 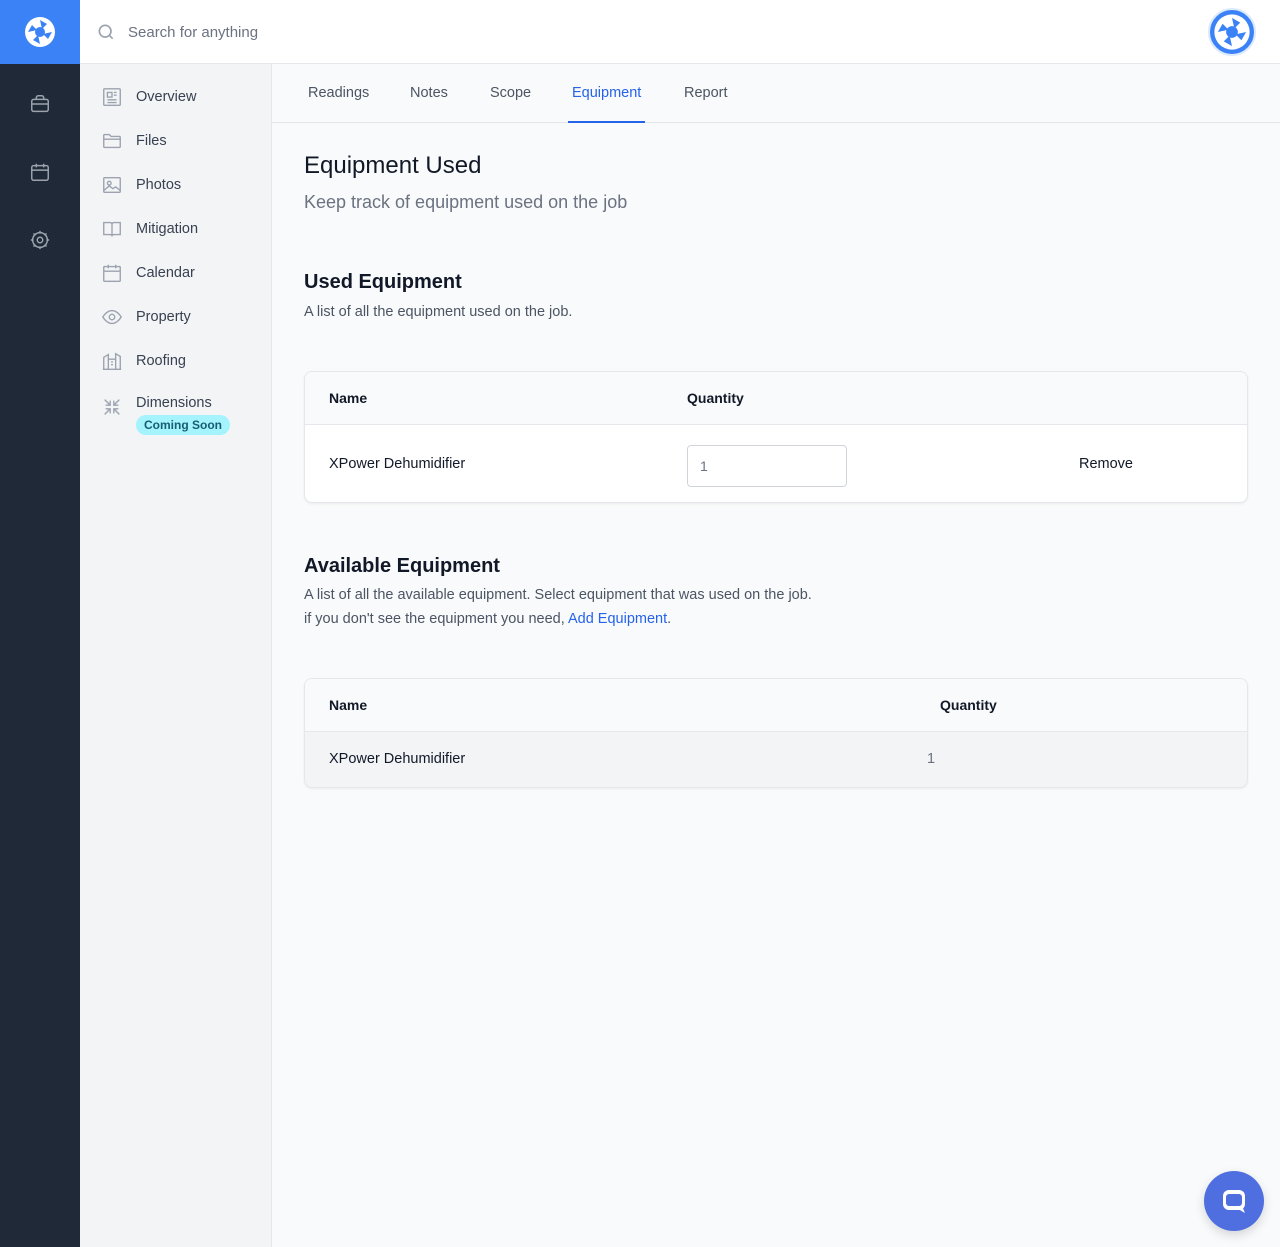 What do you see at coordinates (112, 141) in the screenshot?
I see `folder-icon` at bounding box center [112, 141].